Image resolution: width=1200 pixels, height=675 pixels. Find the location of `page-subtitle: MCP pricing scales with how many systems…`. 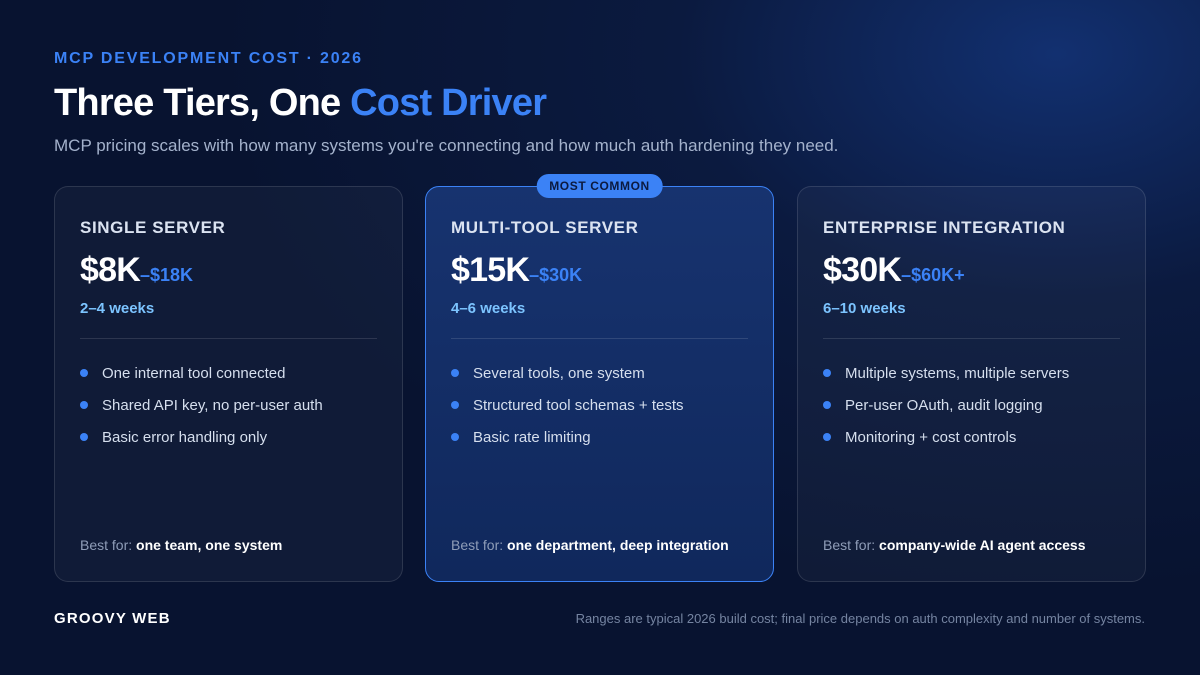

page-subtitle: MCP pricing scales with how many systems… is located at coordinates (446, 145).